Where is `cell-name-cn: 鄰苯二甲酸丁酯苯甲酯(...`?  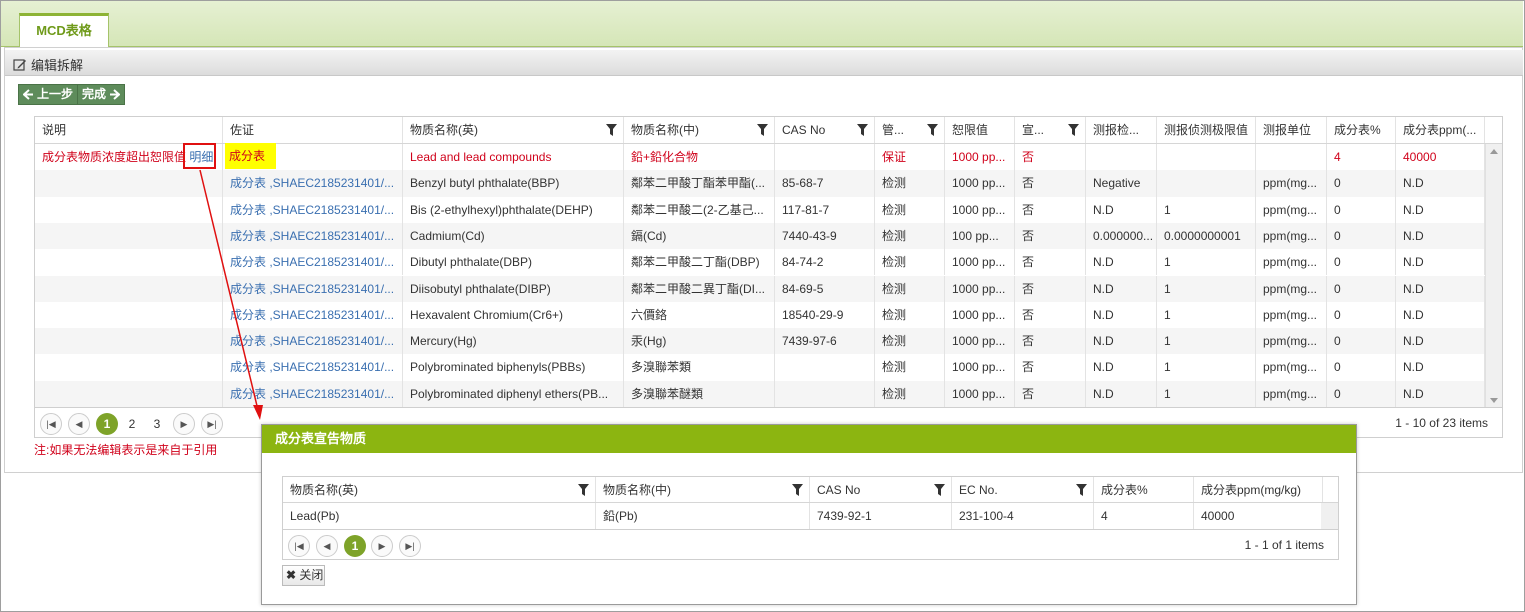
cell-name-cn: 鄰苯二甲酸丁酯苯甲酯(... is located at coordinates (699, 183).